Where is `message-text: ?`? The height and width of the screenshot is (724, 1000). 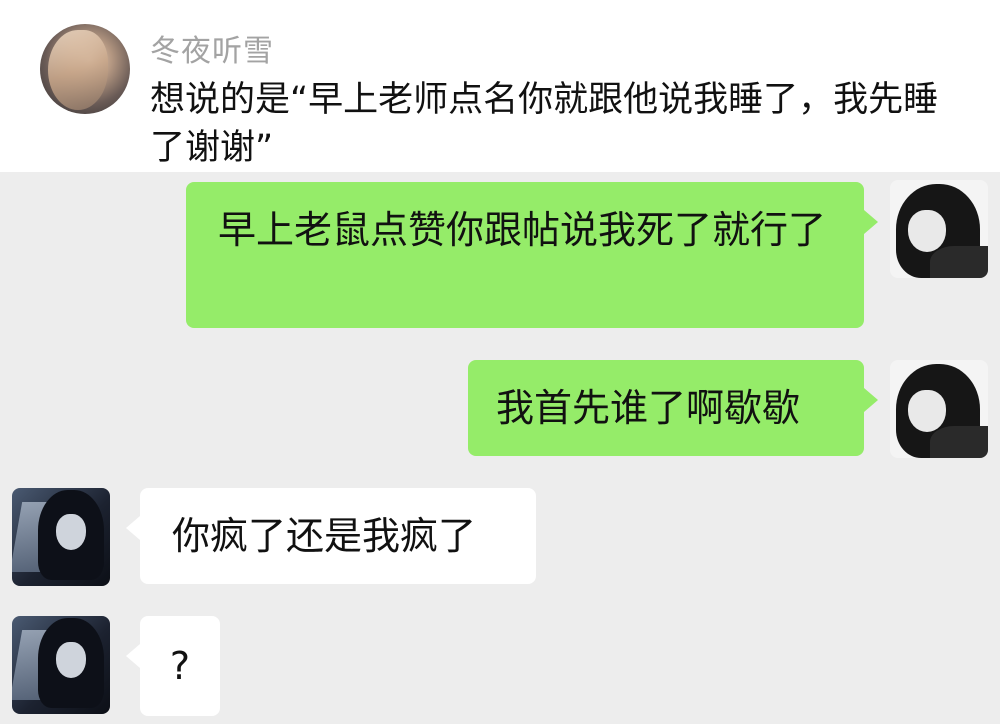
message-text: ? is located at coordinates (180, 666).